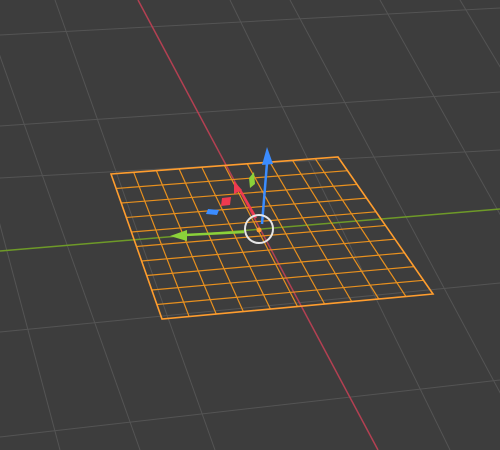 The height and width of the screenshot is (450, 500). Describe the element at coordinates (259, 230) in the screenshot. I see `object-origin-icon` at that location.